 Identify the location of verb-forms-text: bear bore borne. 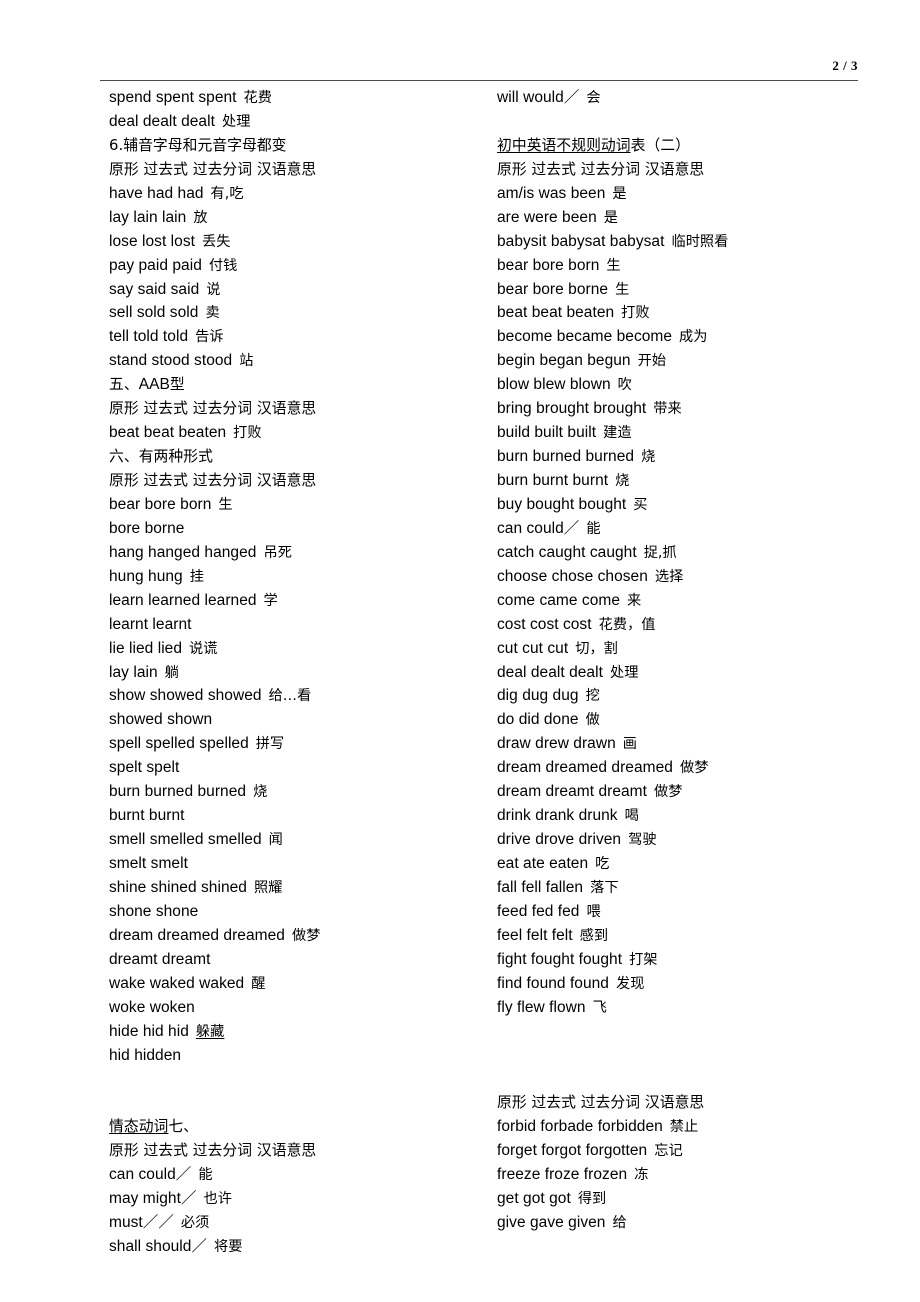
(553, 289).